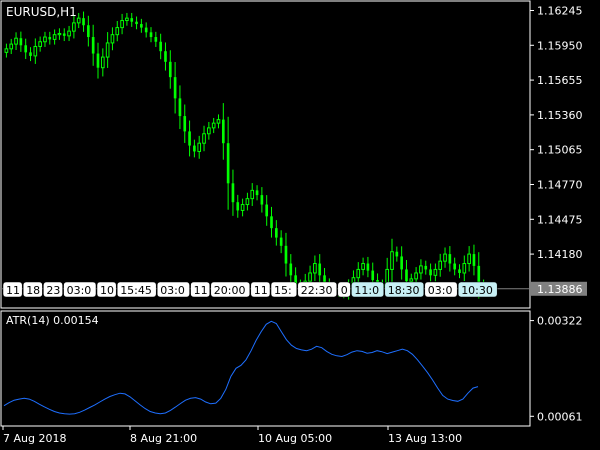 The image size is (600, 450). What do you see at coordinates (560, 184) in the screenshot?
I see `price-tick-label: 1.14770` at bounding box center [560, 184].